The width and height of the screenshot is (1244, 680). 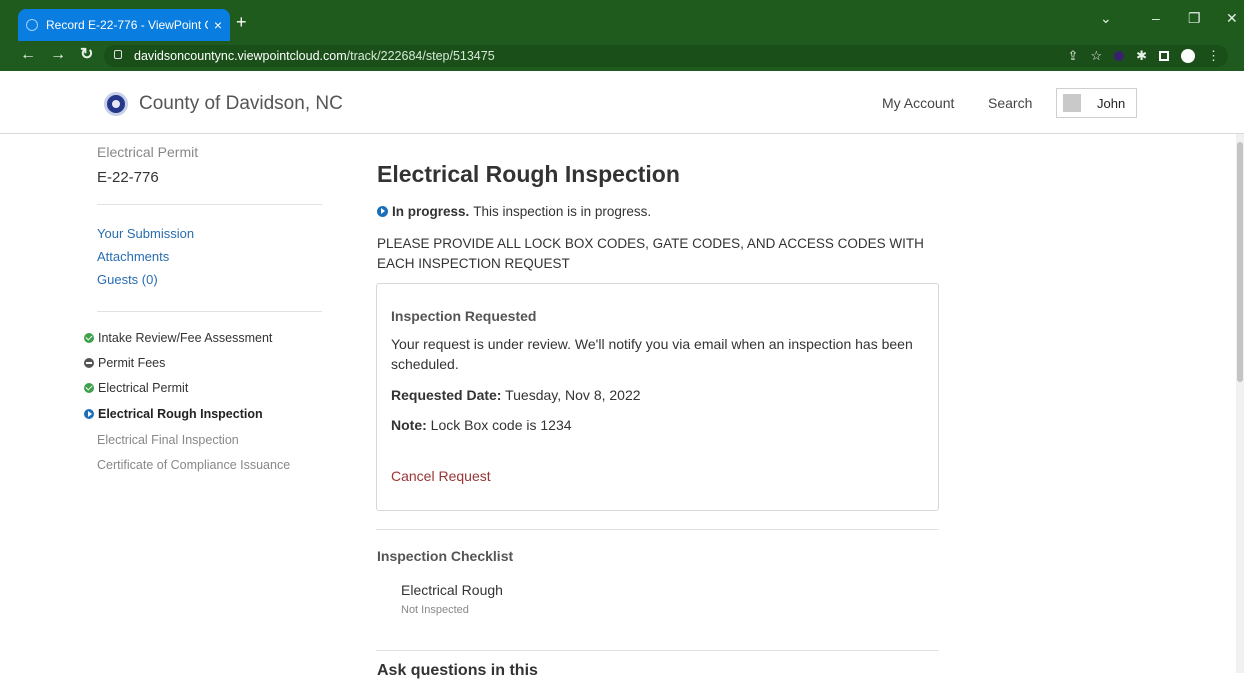 I want to click on my-account-link: My Account, so click(x=918, y=103).